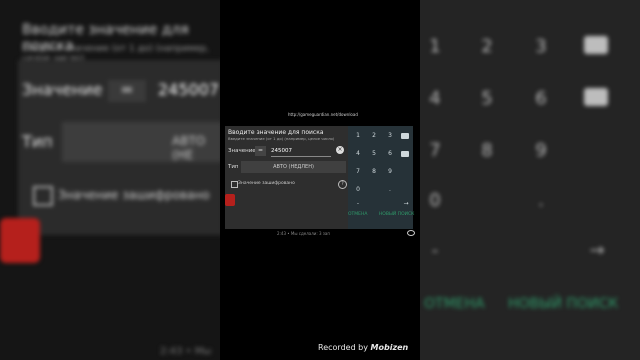 This screenshot has height=360, width=640. What do you see at coordinates (374, 153) in the screenshot?
I see `key-5: 5` at bounding box center [374, 153].